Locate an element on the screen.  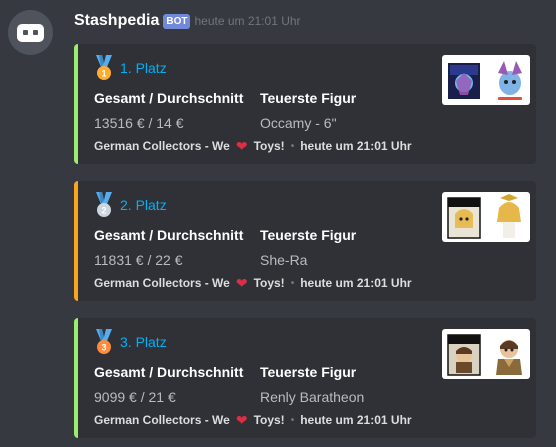
medal-number: 3 is located at coordinates (103, 348).